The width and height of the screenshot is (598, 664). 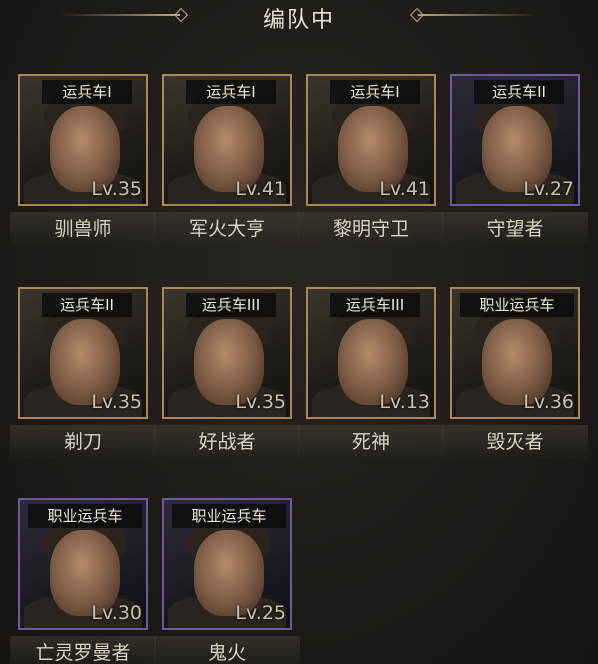 I want to click on hero-card: 运兵车III Lv.35 好战者, so click(x=228, y=377).